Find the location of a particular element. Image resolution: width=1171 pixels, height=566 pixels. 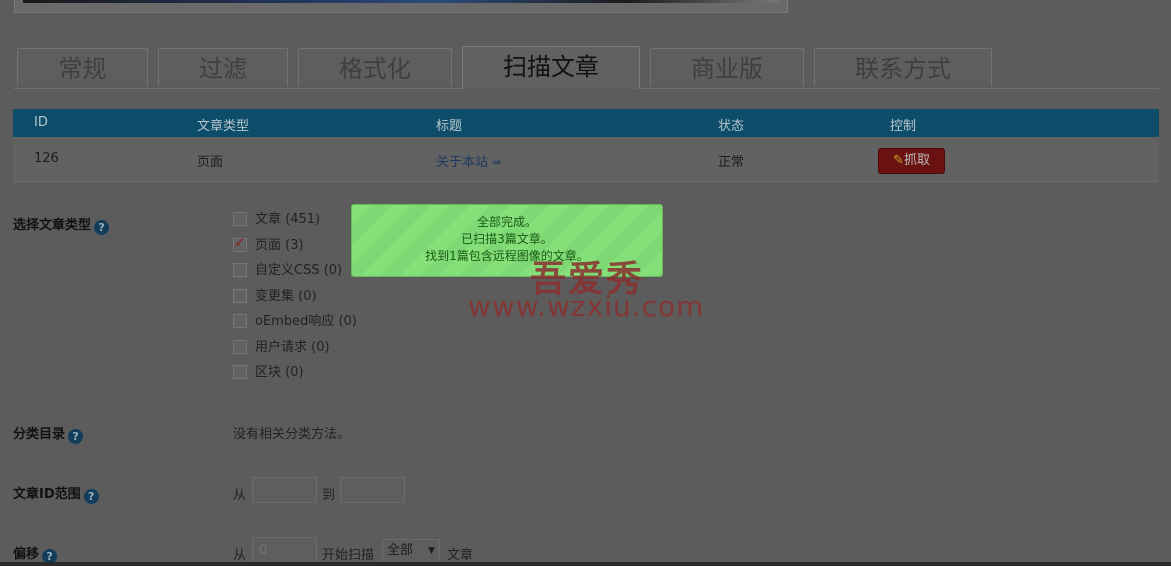

row-type: 页面 is located at coordinates (210, 162).